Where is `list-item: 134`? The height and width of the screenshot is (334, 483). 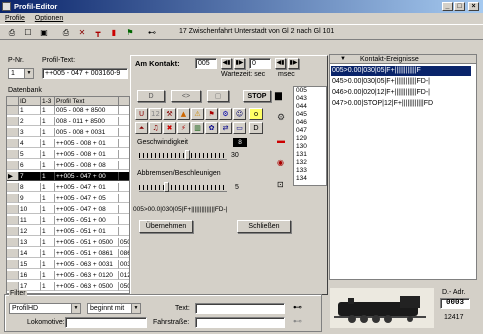
list-item: 134 is located at coordinates (310, 179).